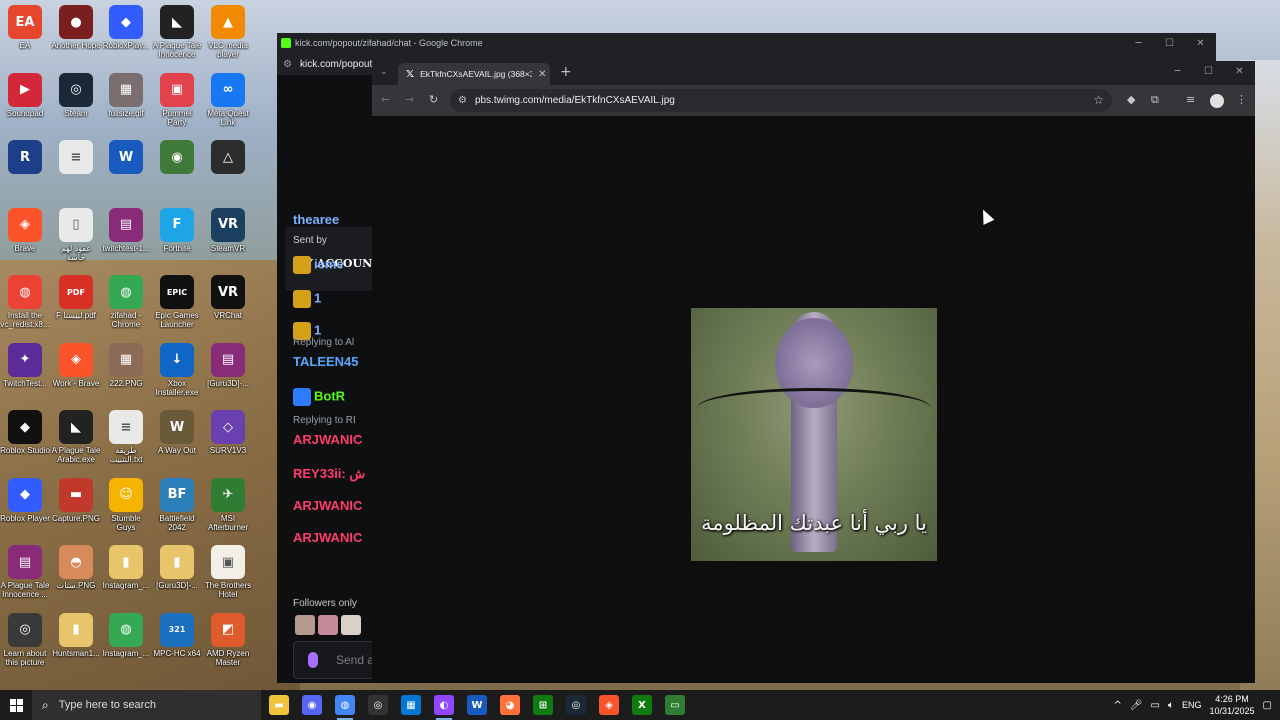 This screenshot has width=1280, height=720. What do you see at coordinates (126, 364) in the screenshot?
I see `desktop-icon: ▦ 222.PNG` at bounding box center [126, 364].